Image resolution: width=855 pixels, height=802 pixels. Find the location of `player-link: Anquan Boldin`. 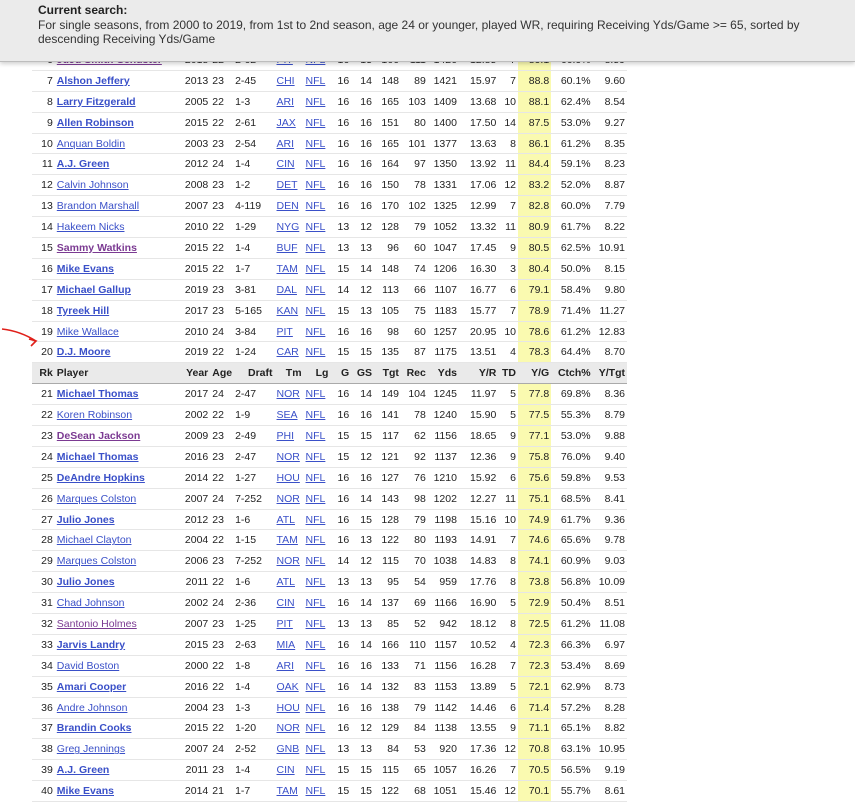

player-link: Anquan Boldin is located at coordinates (91, 144).